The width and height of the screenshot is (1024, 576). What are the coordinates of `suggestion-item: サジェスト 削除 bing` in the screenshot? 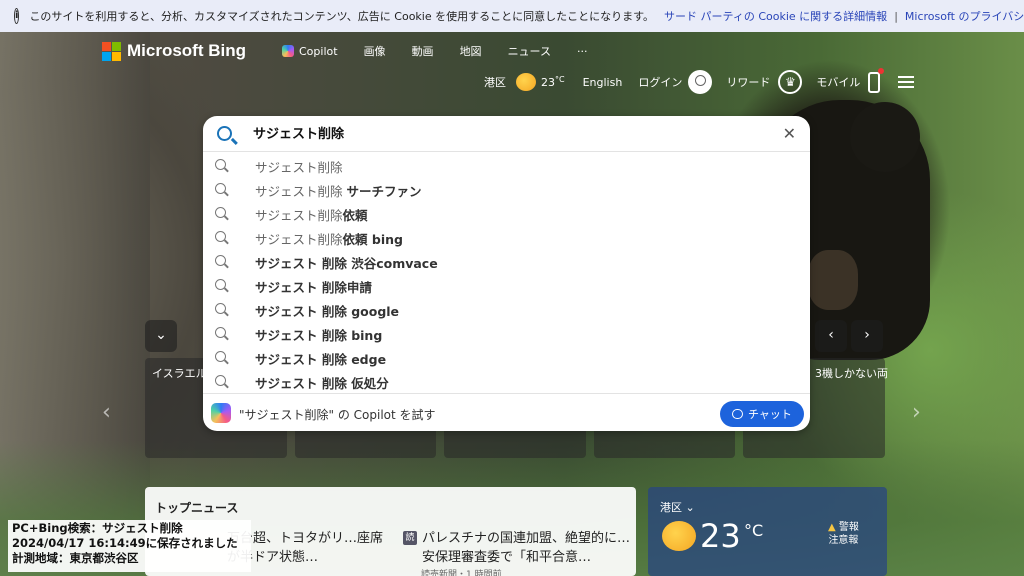 It's located at (506, 334).